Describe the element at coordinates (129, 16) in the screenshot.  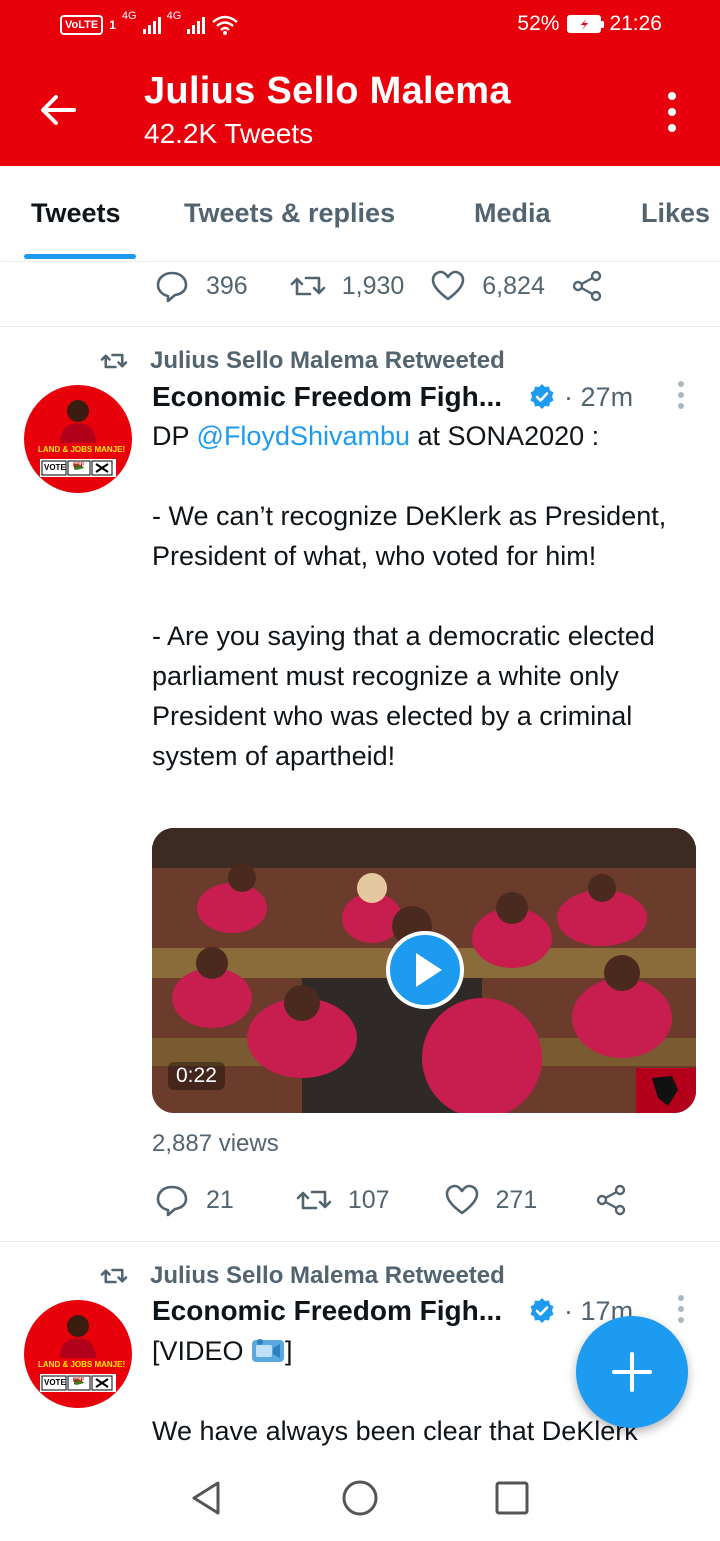
I see `network-type-1: 4G` at that location.